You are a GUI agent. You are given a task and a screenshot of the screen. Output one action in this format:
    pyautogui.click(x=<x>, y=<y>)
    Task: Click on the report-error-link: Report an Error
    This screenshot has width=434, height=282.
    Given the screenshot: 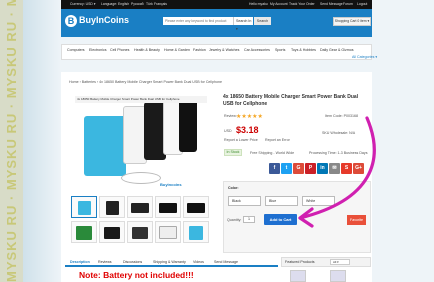 What is the action you would take?
    pyautogui.click(x=277, y=140)
    